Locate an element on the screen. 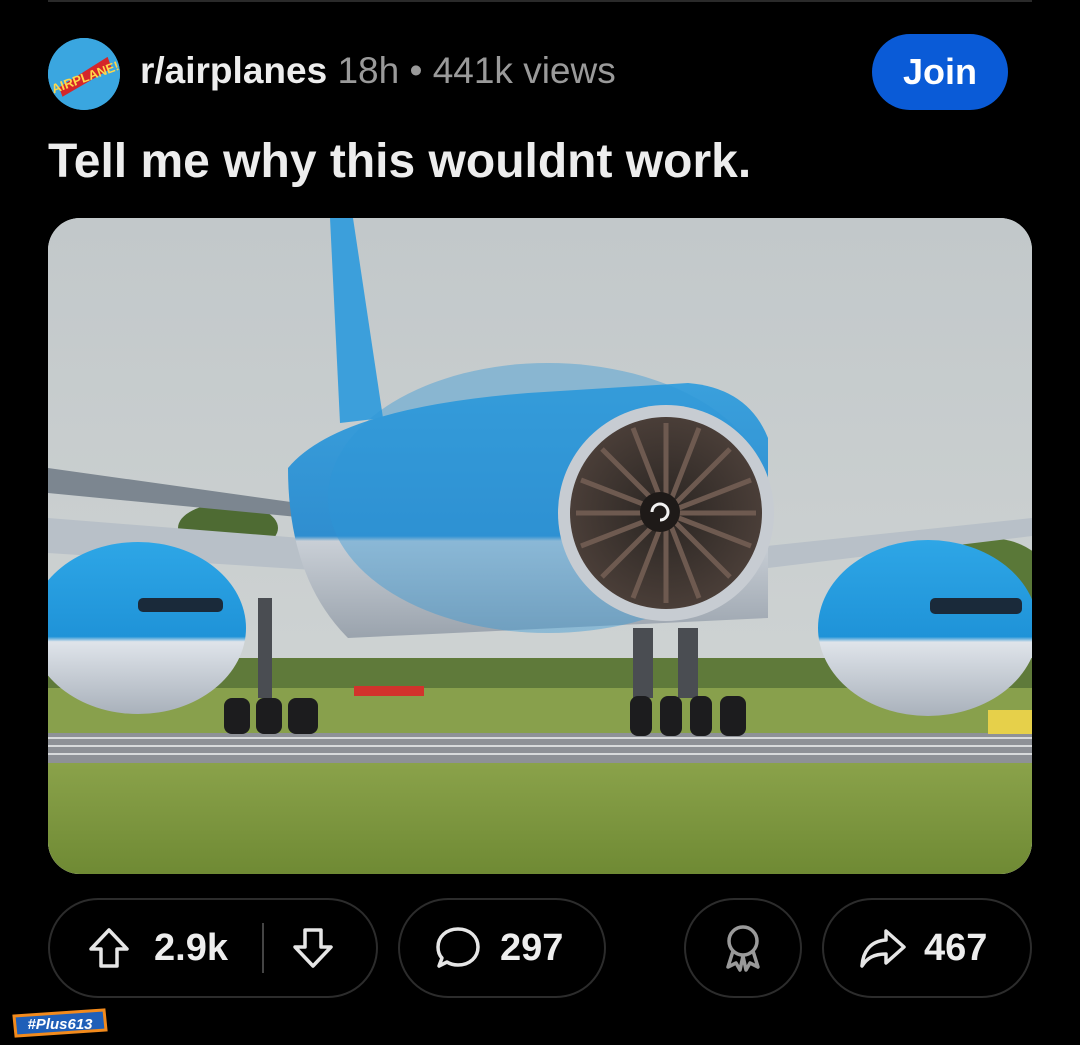 The height and width of the screenshot is (1045, 1080). comment-icon is located at coordinates (458, 948).